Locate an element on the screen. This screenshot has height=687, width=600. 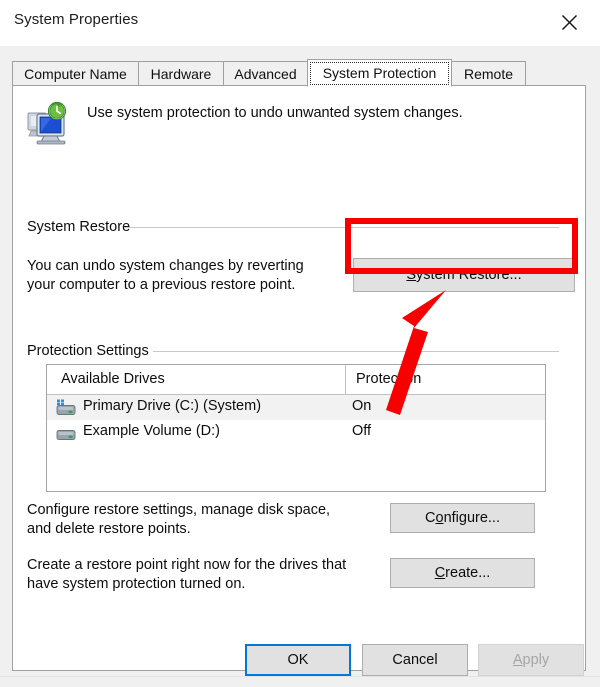
column-header-available-drives: Available Drives is located at coordinates (113, 379).